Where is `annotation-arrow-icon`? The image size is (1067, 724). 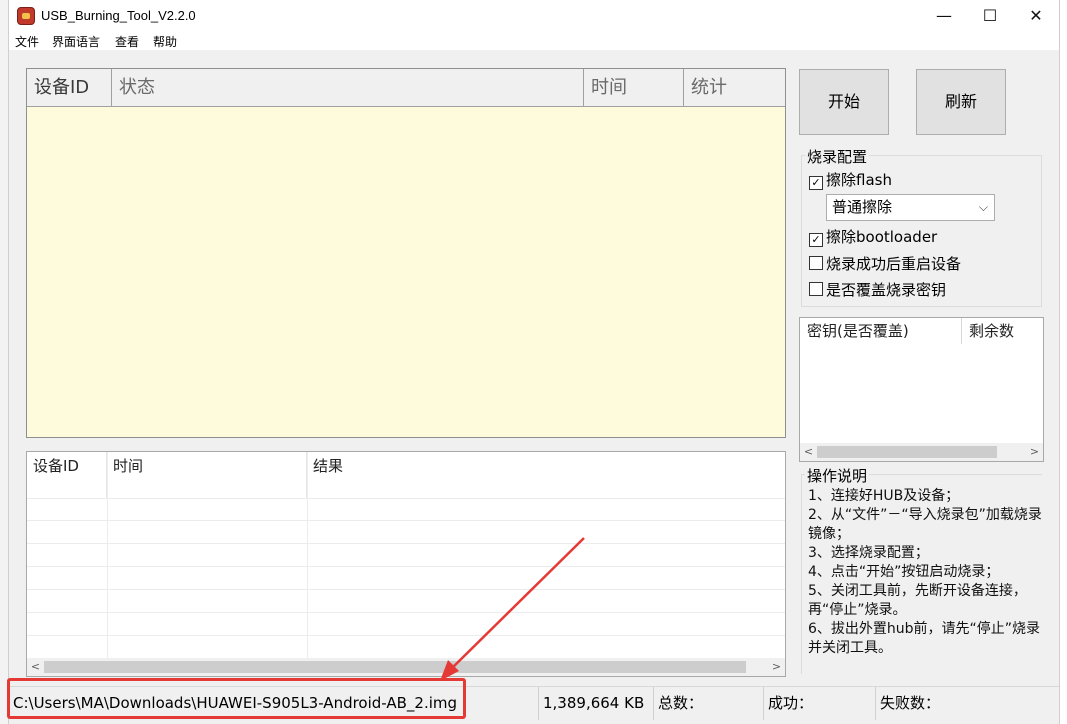
annotation-arrow-icon is located at coordinates (512, 609).